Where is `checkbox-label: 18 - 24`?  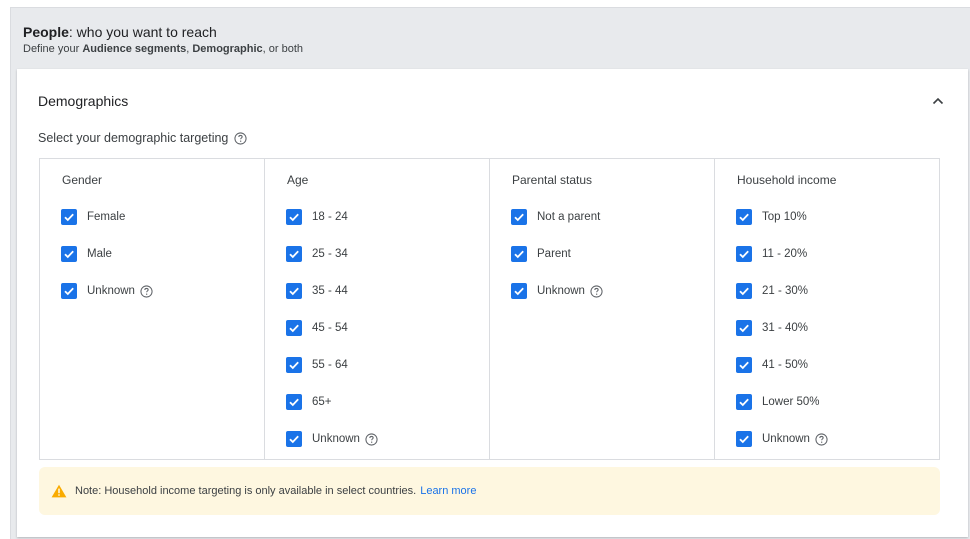 checkbox-label: 18 - 24 is located at coordinates (330, 217).